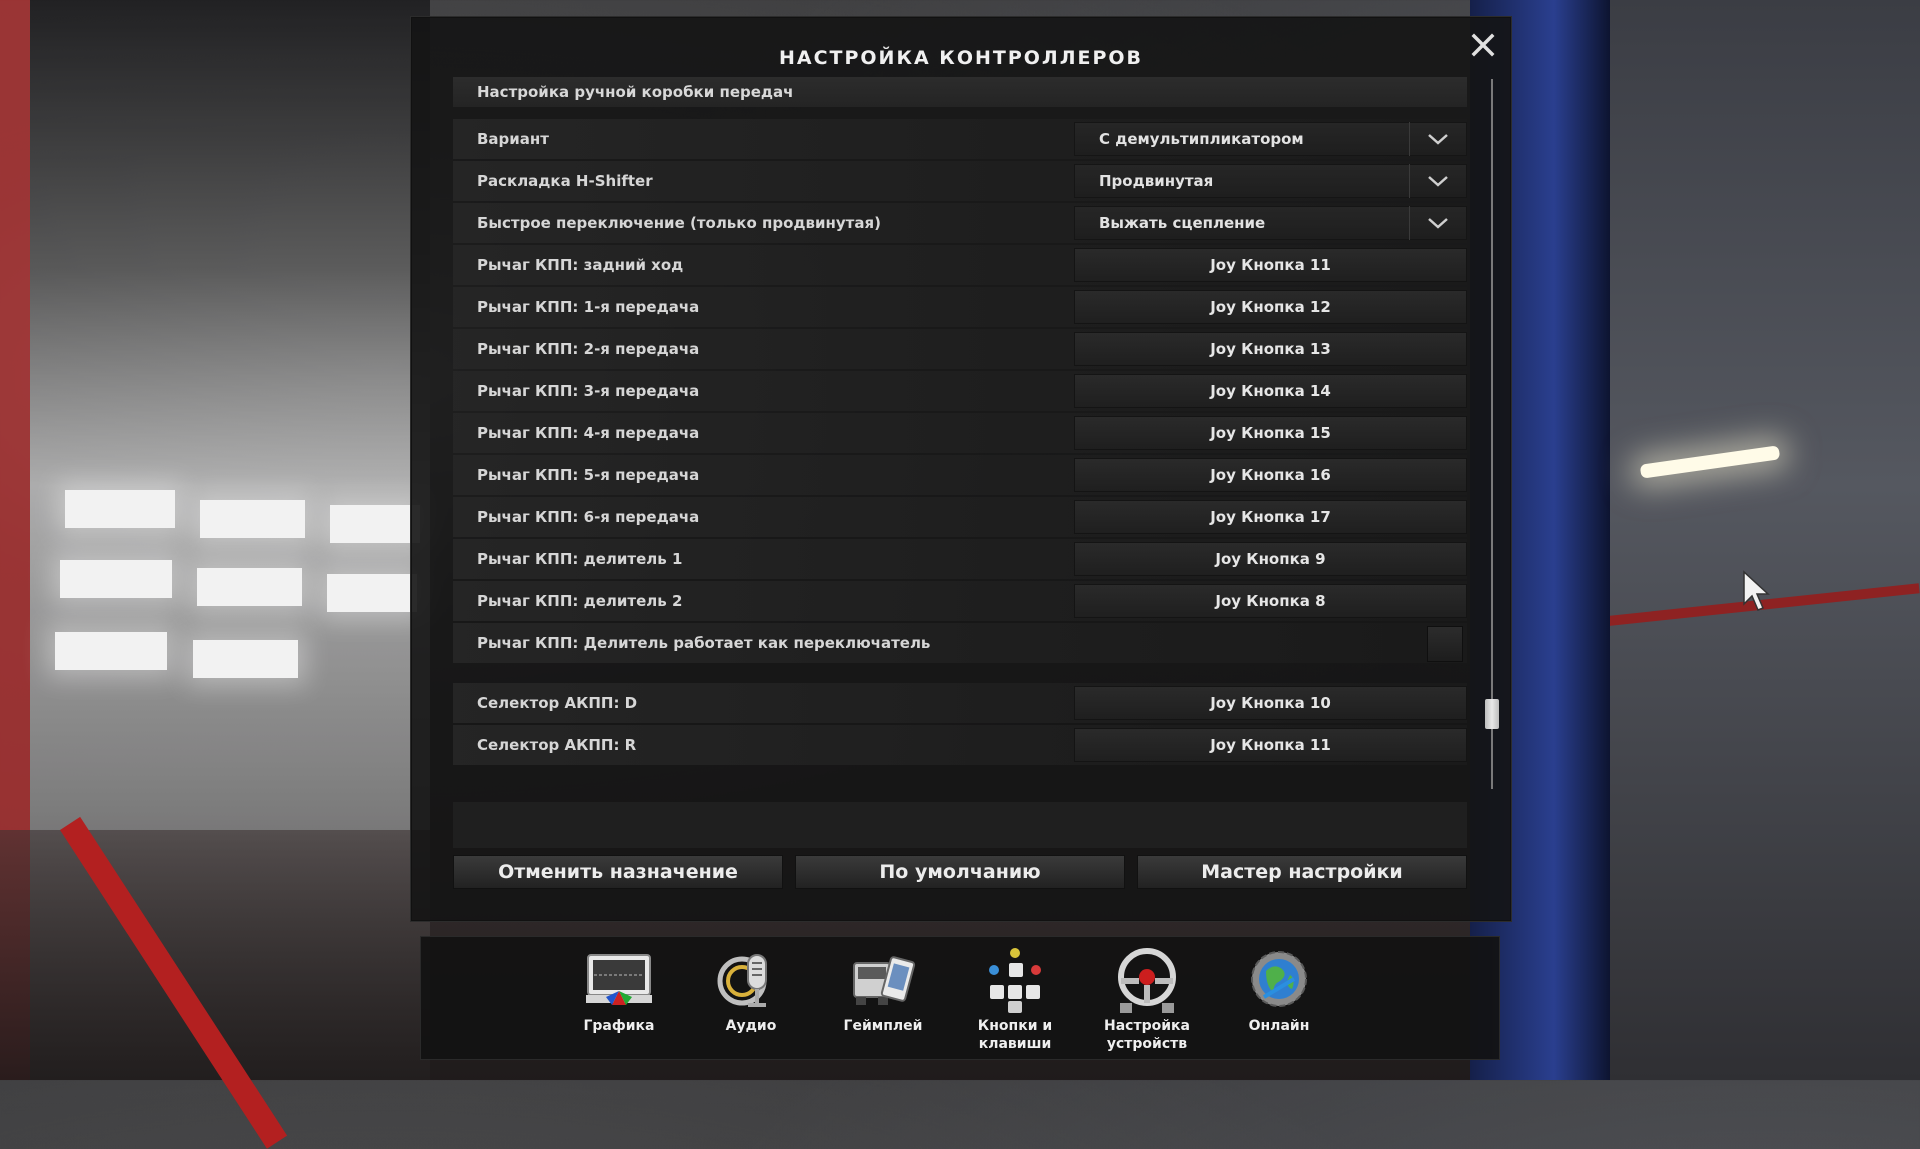 The image size is (1920, 1149). I want to click on key-binding-button: Joy Кнопка 10, so click(1270, 703).